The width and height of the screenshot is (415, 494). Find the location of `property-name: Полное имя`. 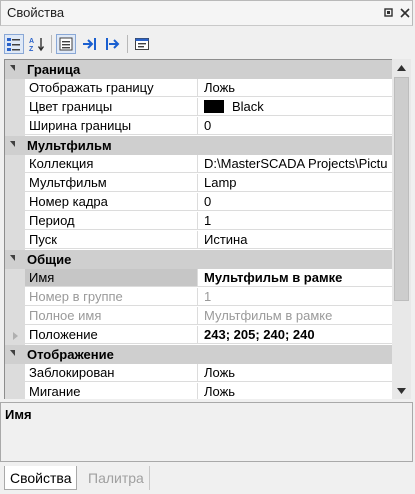

property-name: Полное имя is located at coordinates (111, 316).